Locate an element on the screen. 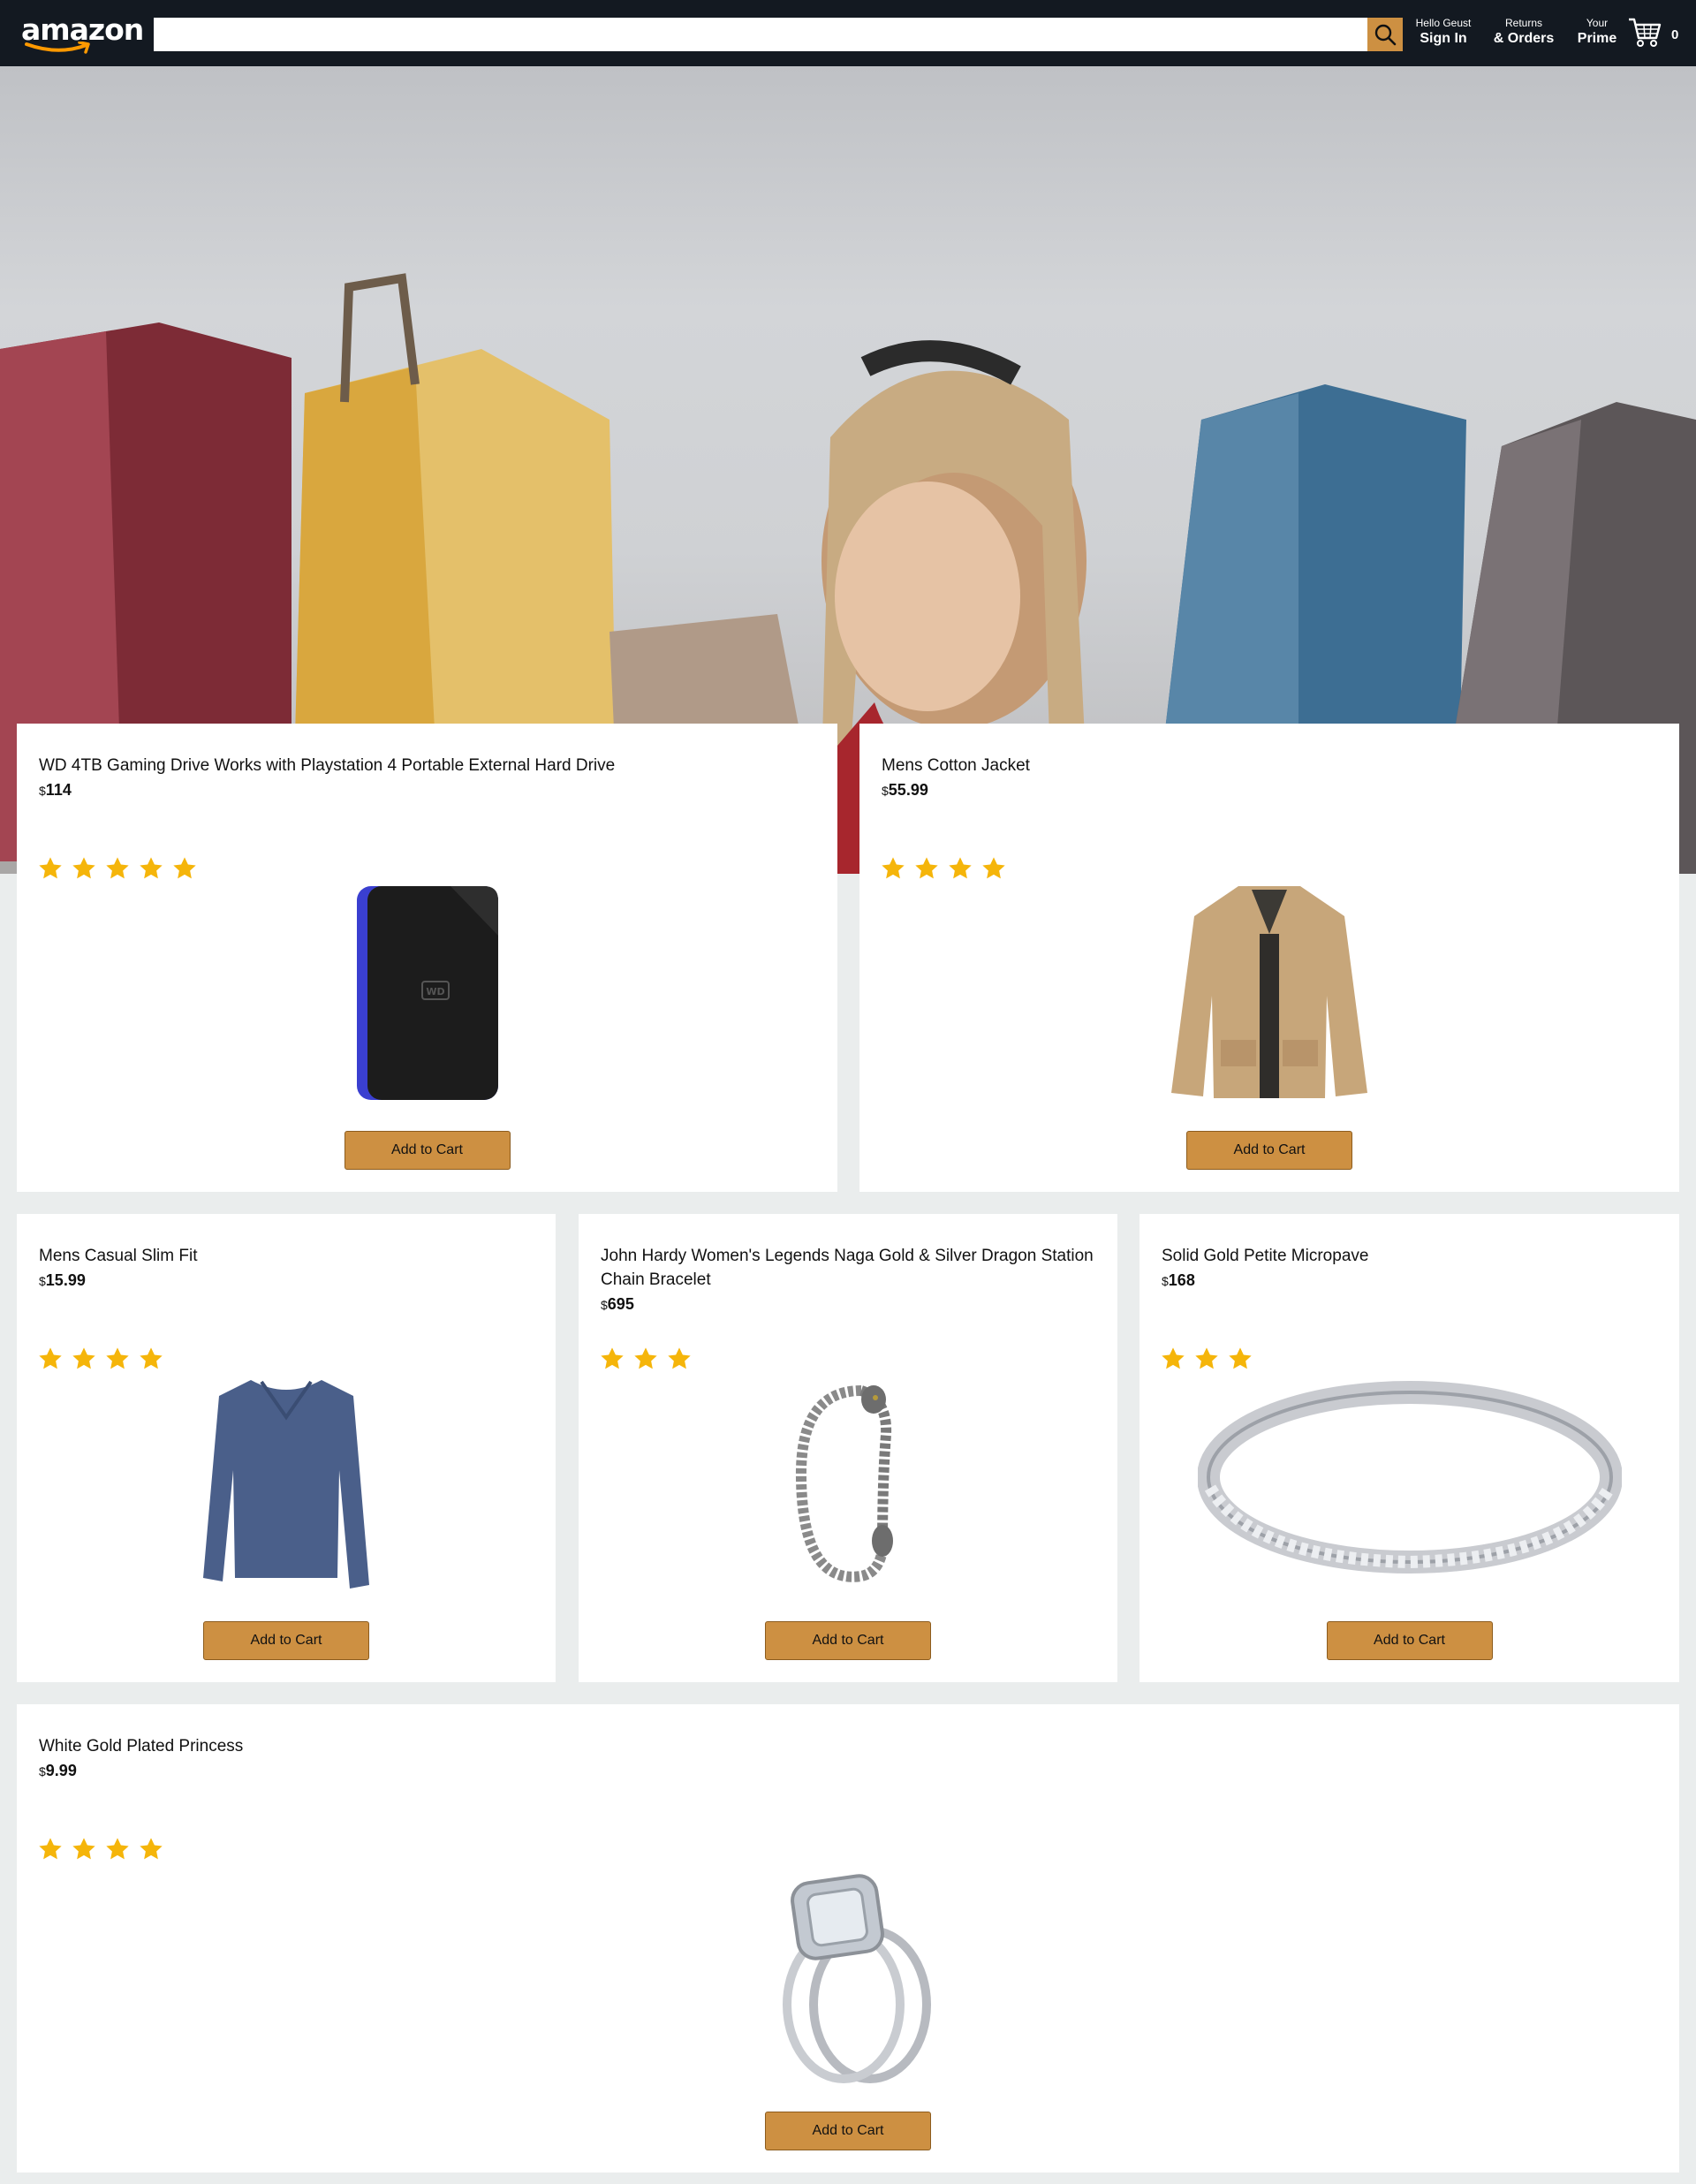  search-bar is located at coordinates (778, 34).